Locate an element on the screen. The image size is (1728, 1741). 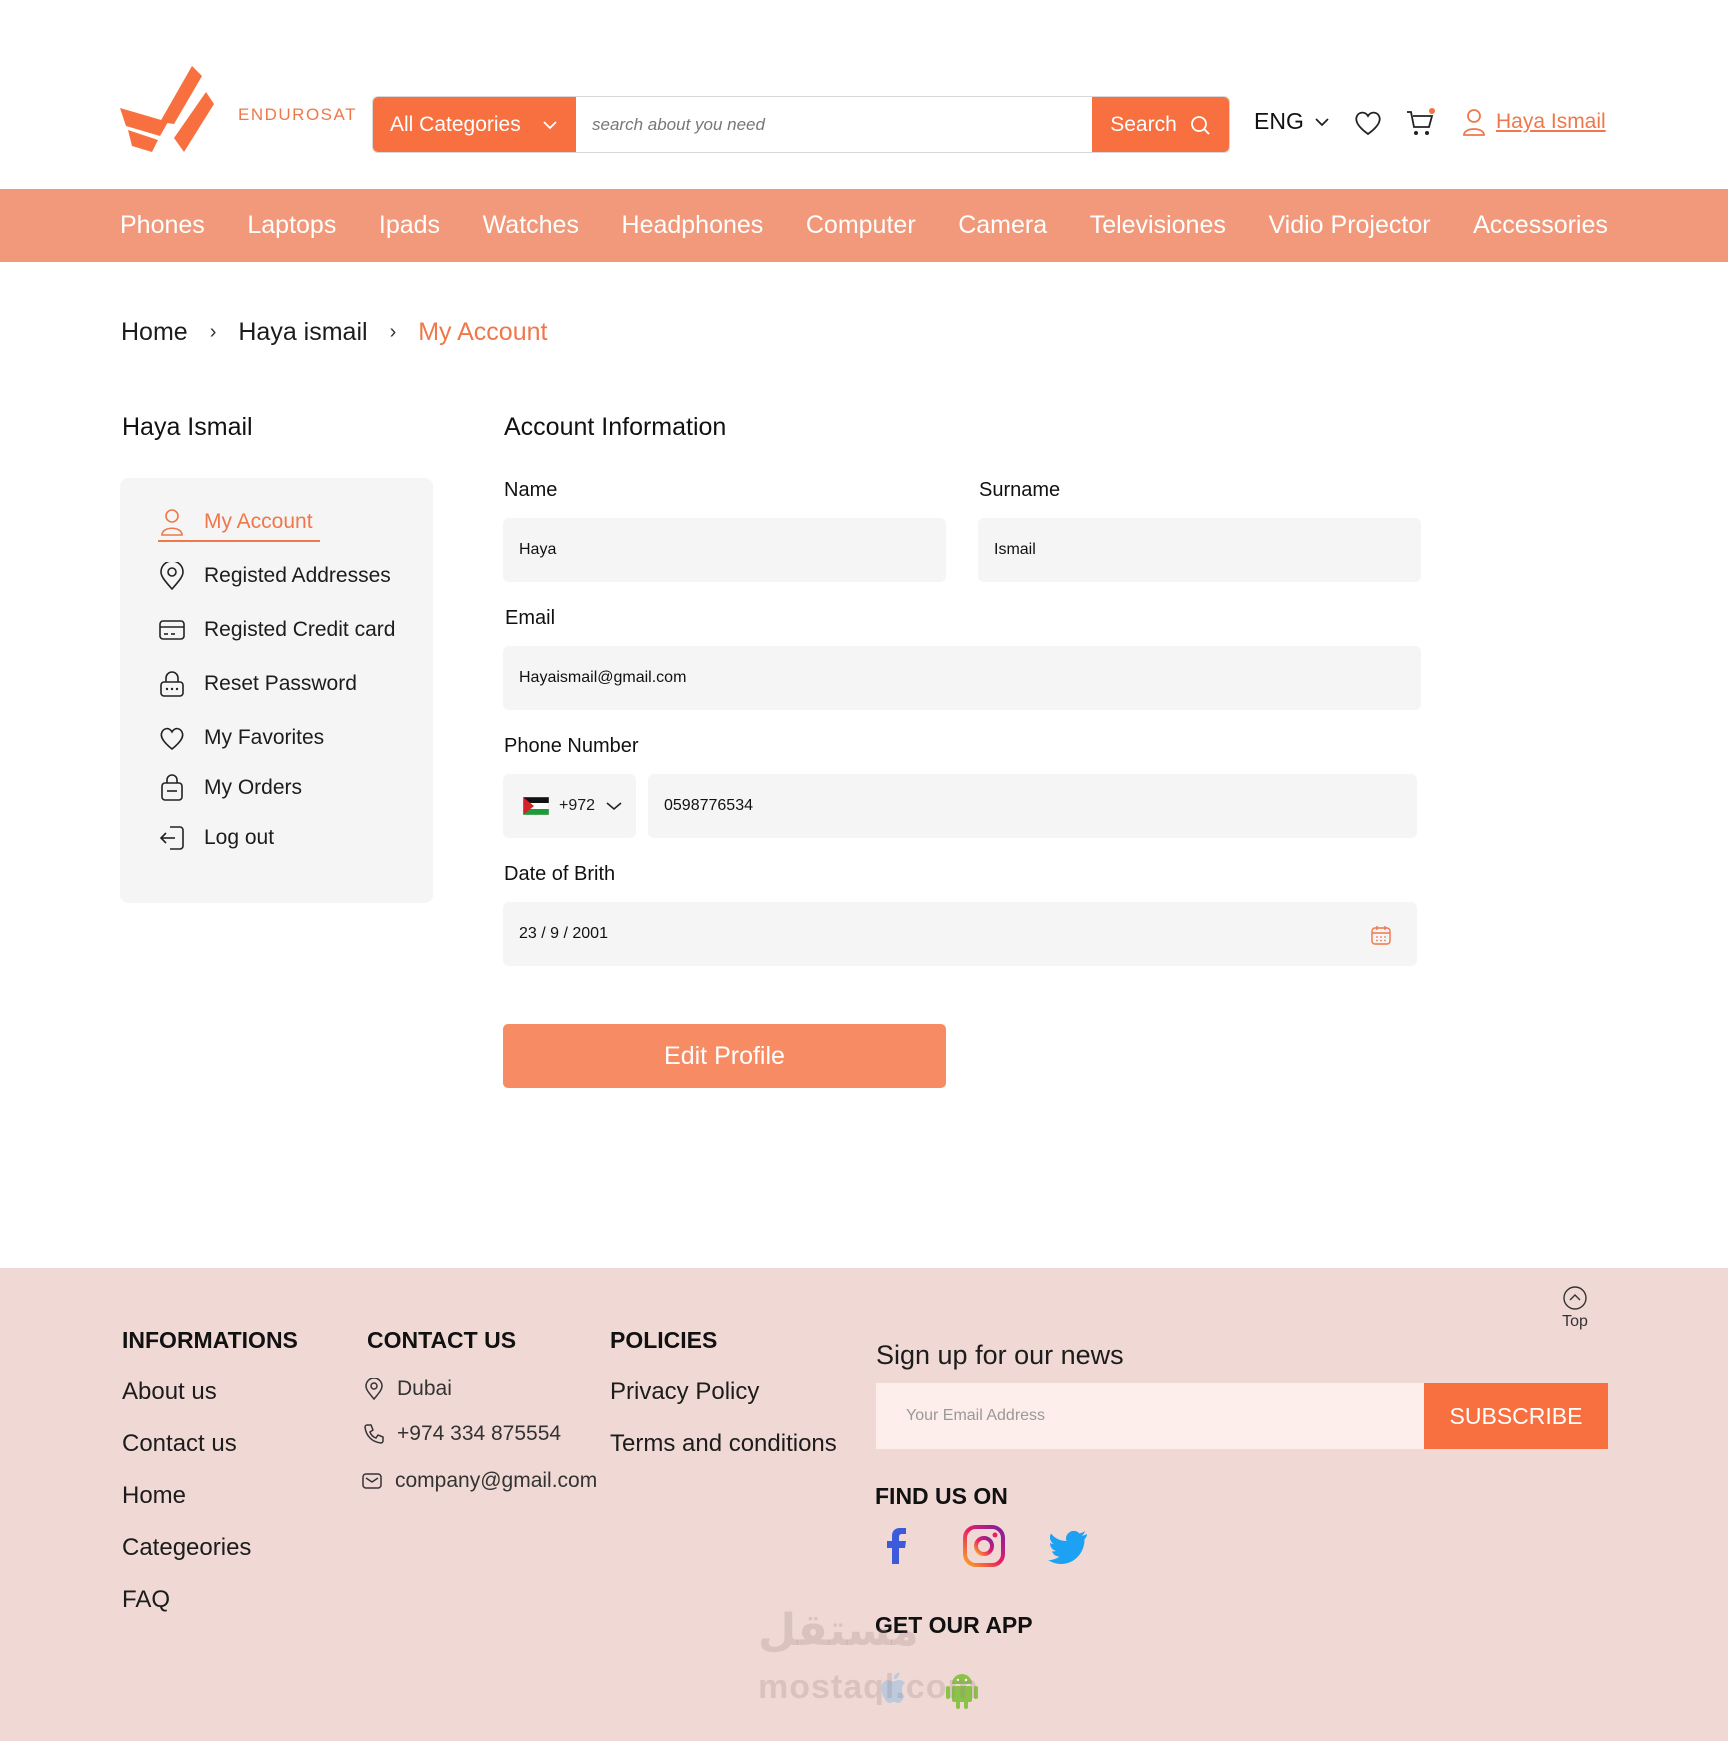
instagram-icon is located at coordinates (984, 1546).